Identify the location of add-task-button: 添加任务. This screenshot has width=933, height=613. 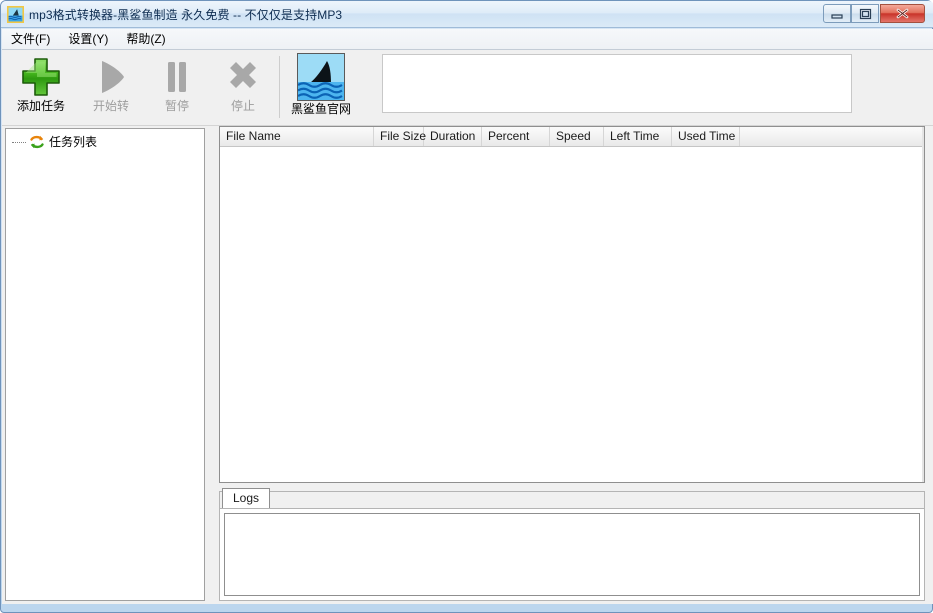
(41, 86).